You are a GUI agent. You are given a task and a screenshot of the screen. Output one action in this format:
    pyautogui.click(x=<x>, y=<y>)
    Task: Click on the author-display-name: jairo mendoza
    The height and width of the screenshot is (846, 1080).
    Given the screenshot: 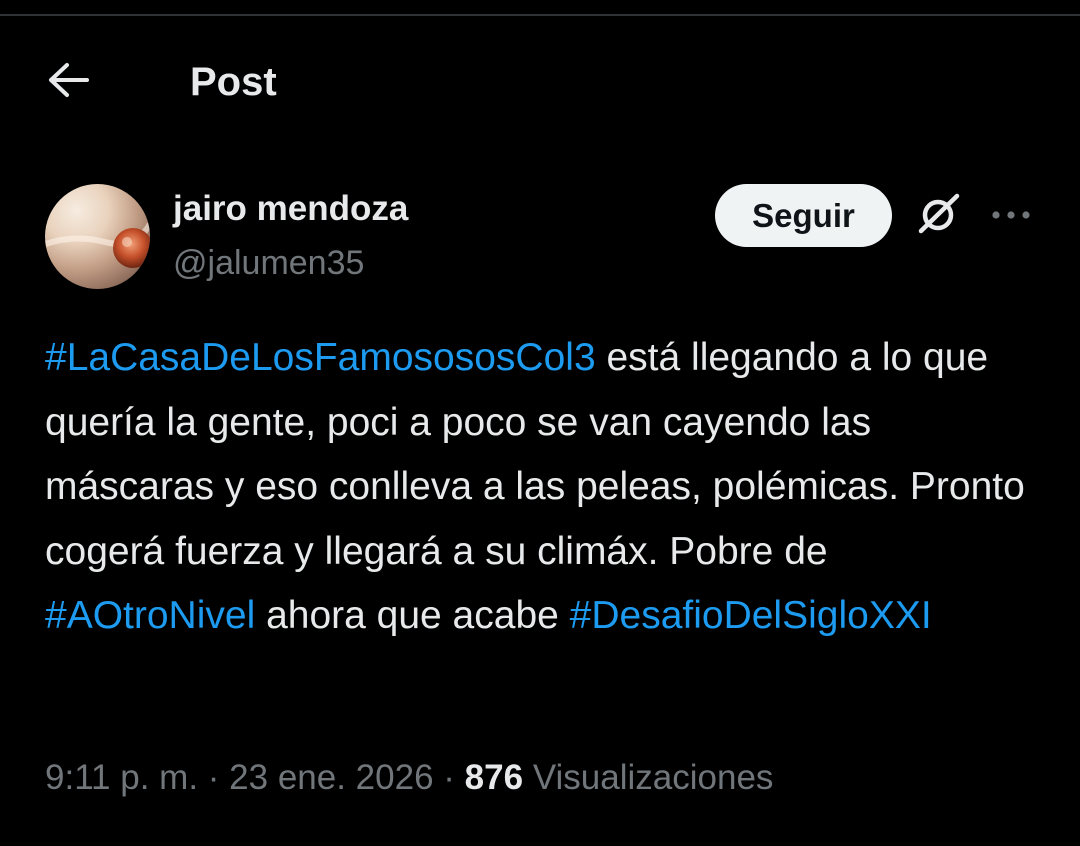 What is the action you would take?
    pyautogui.click(x=290, y=209)
    